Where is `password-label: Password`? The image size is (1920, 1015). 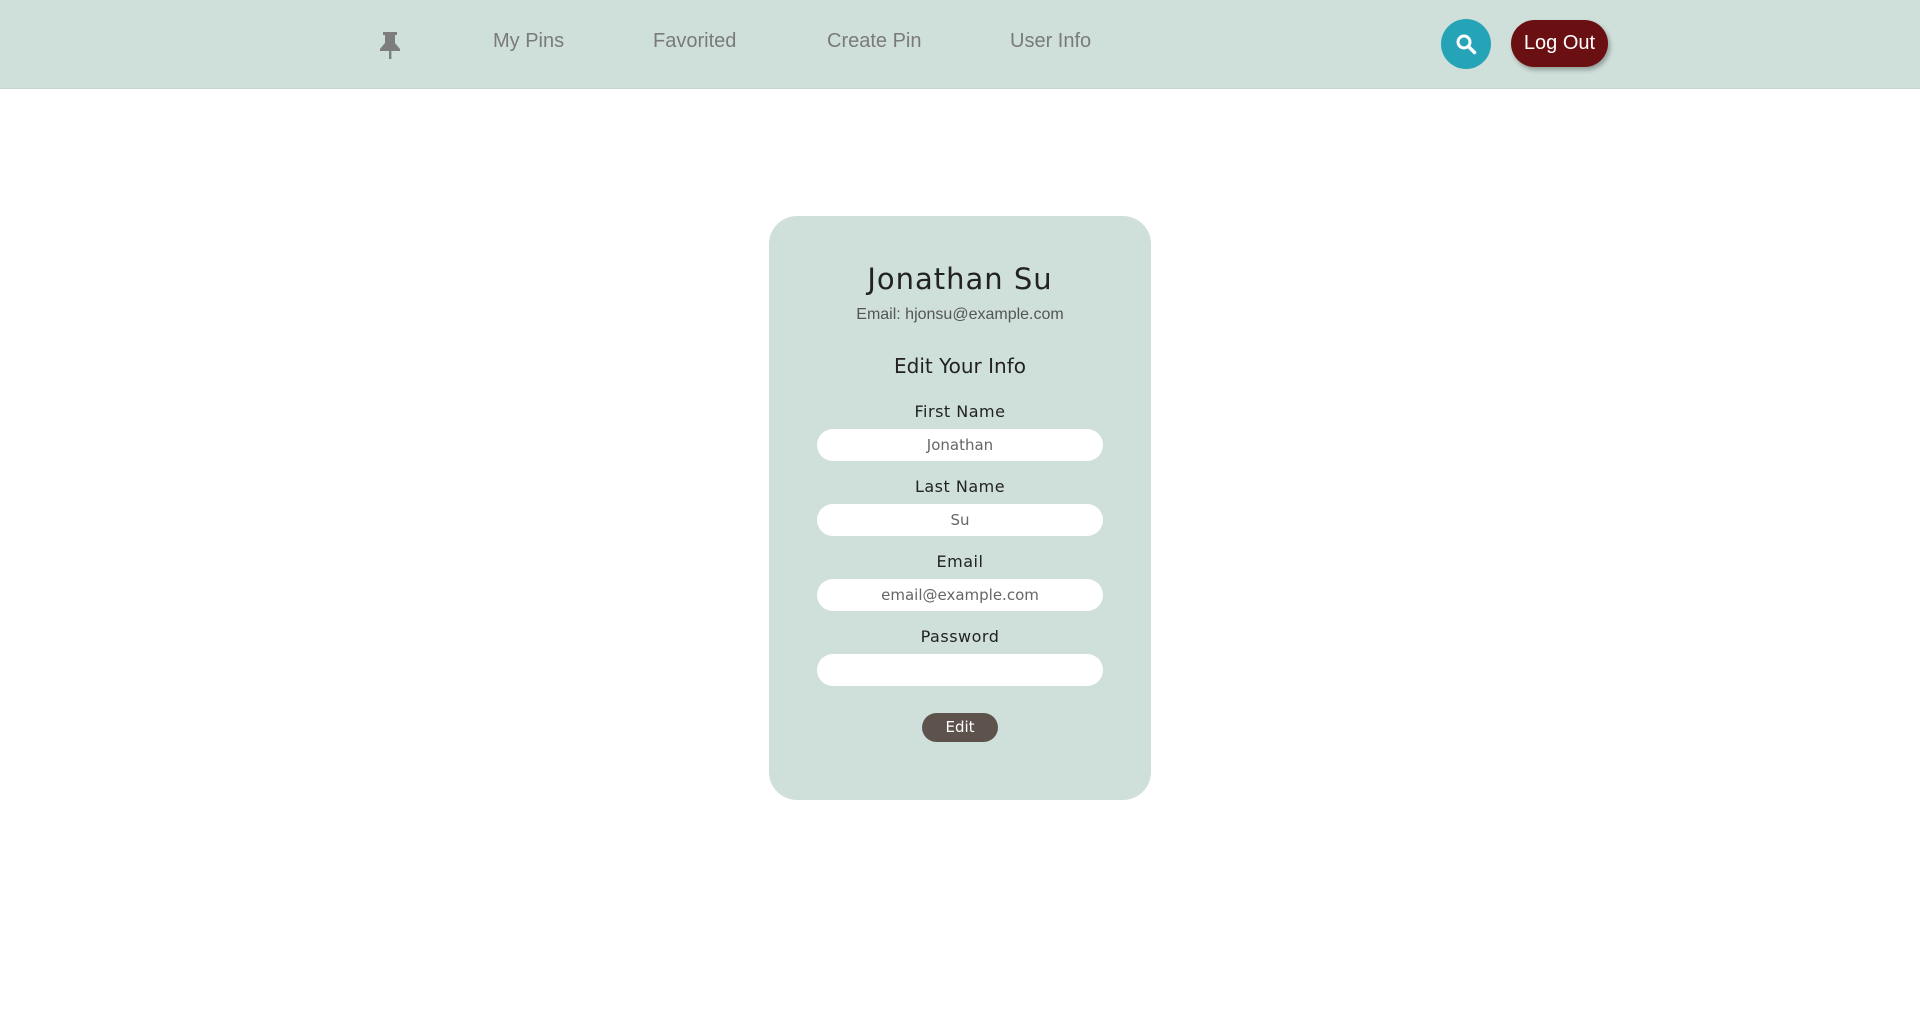 password-label: Password is located at coordinates (960, 636).